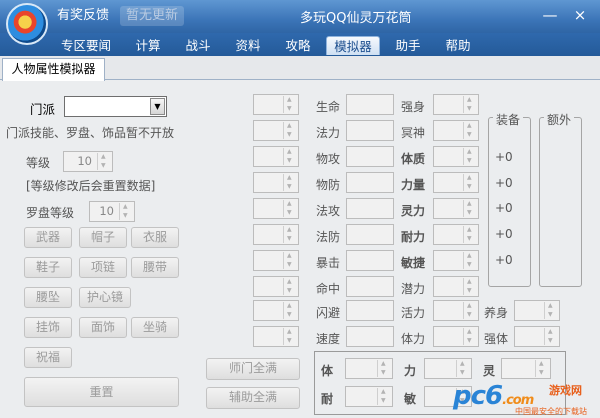 This screenshot has width=600, height=418. I want to click on strength-stepper, so click(537, 336).